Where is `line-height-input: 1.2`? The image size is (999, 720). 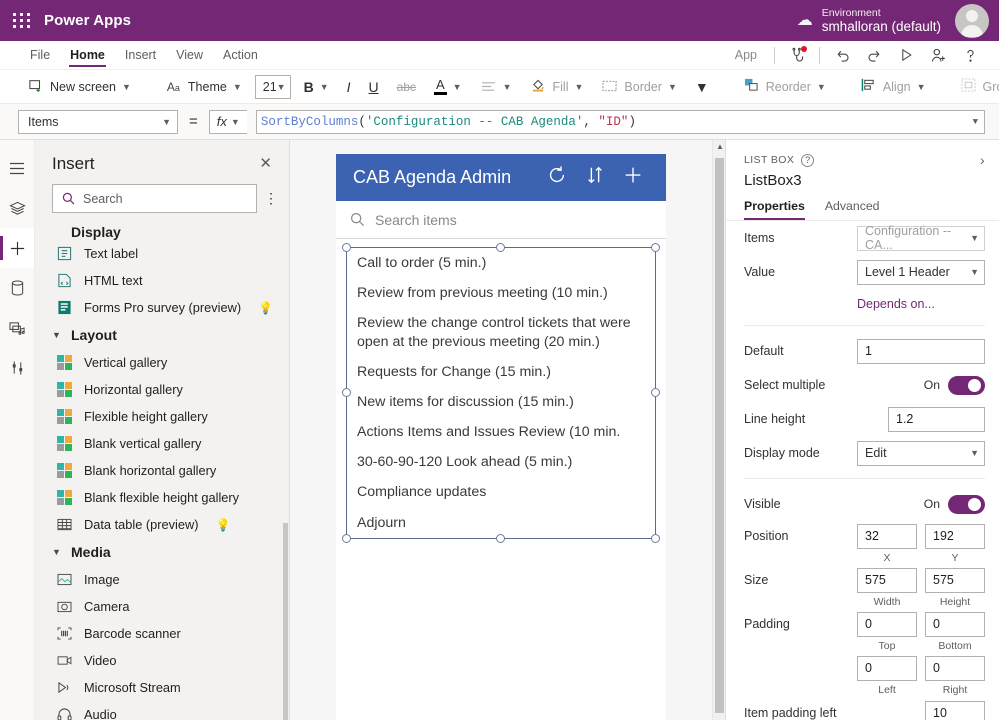 line-height-input: 1.2 is located at coordinates (936, 419).